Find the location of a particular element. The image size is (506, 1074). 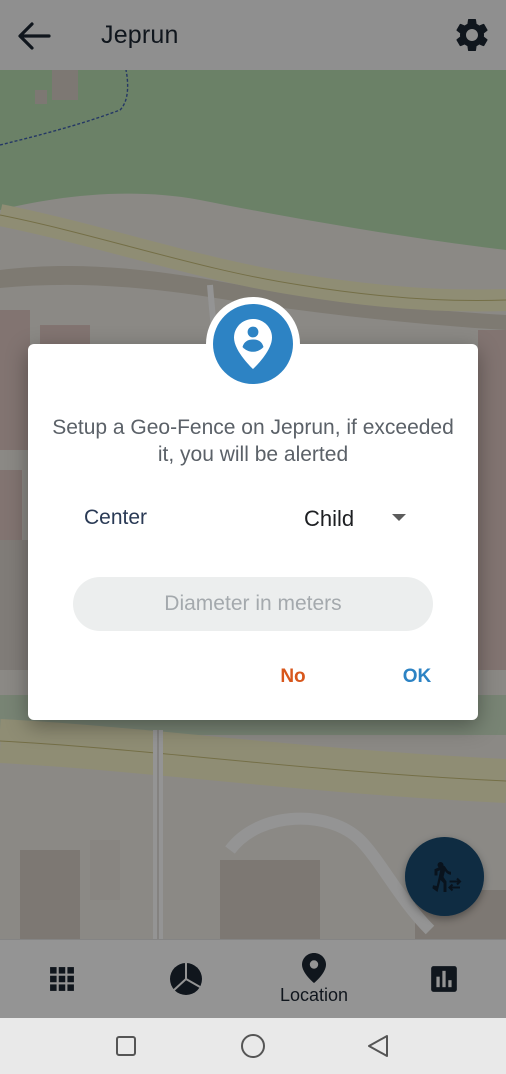

no-button: No is located at coordinates (293, 677).